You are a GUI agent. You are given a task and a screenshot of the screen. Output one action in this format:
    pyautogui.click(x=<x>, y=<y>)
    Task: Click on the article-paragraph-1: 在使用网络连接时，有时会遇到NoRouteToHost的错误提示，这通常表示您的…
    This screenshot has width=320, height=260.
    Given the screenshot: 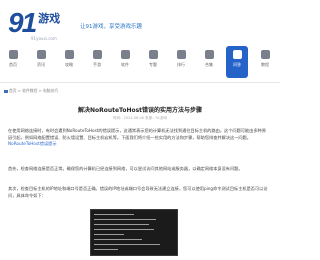 What is the action you would take?
    pyautogui.click(x=139, y=138)
    